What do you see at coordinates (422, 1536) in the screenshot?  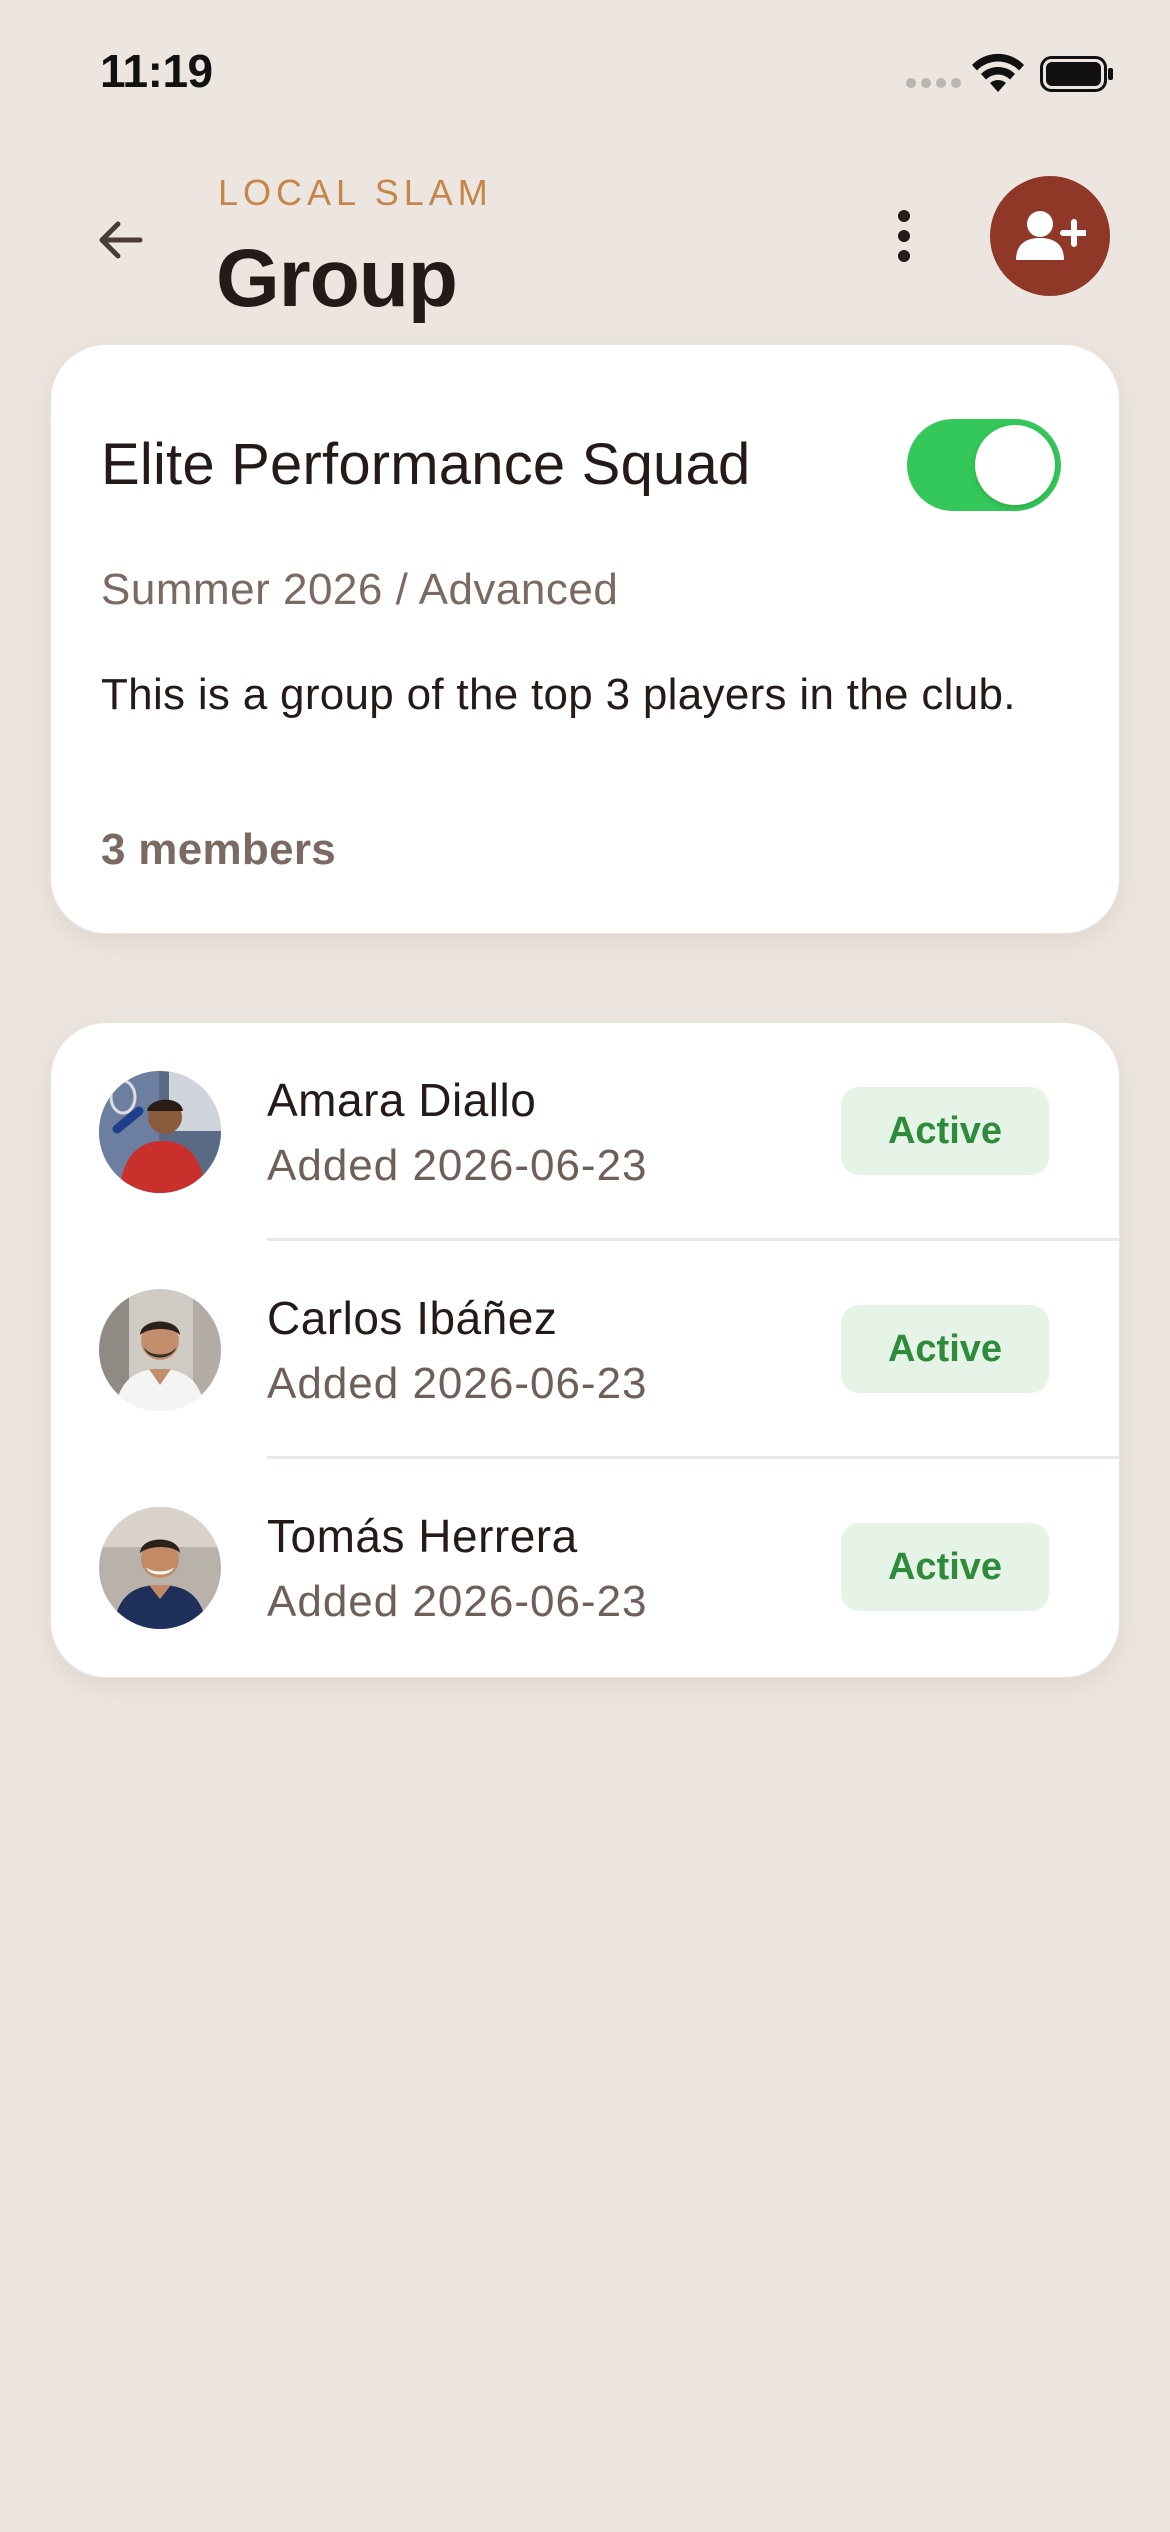 I see `member-name: Tomás Herrera` at bounding box center [422, 1536].